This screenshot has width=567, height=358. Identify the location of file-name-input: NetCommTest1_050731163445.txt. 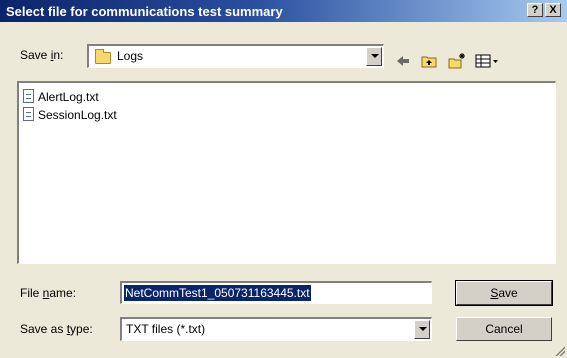
(276, 292).